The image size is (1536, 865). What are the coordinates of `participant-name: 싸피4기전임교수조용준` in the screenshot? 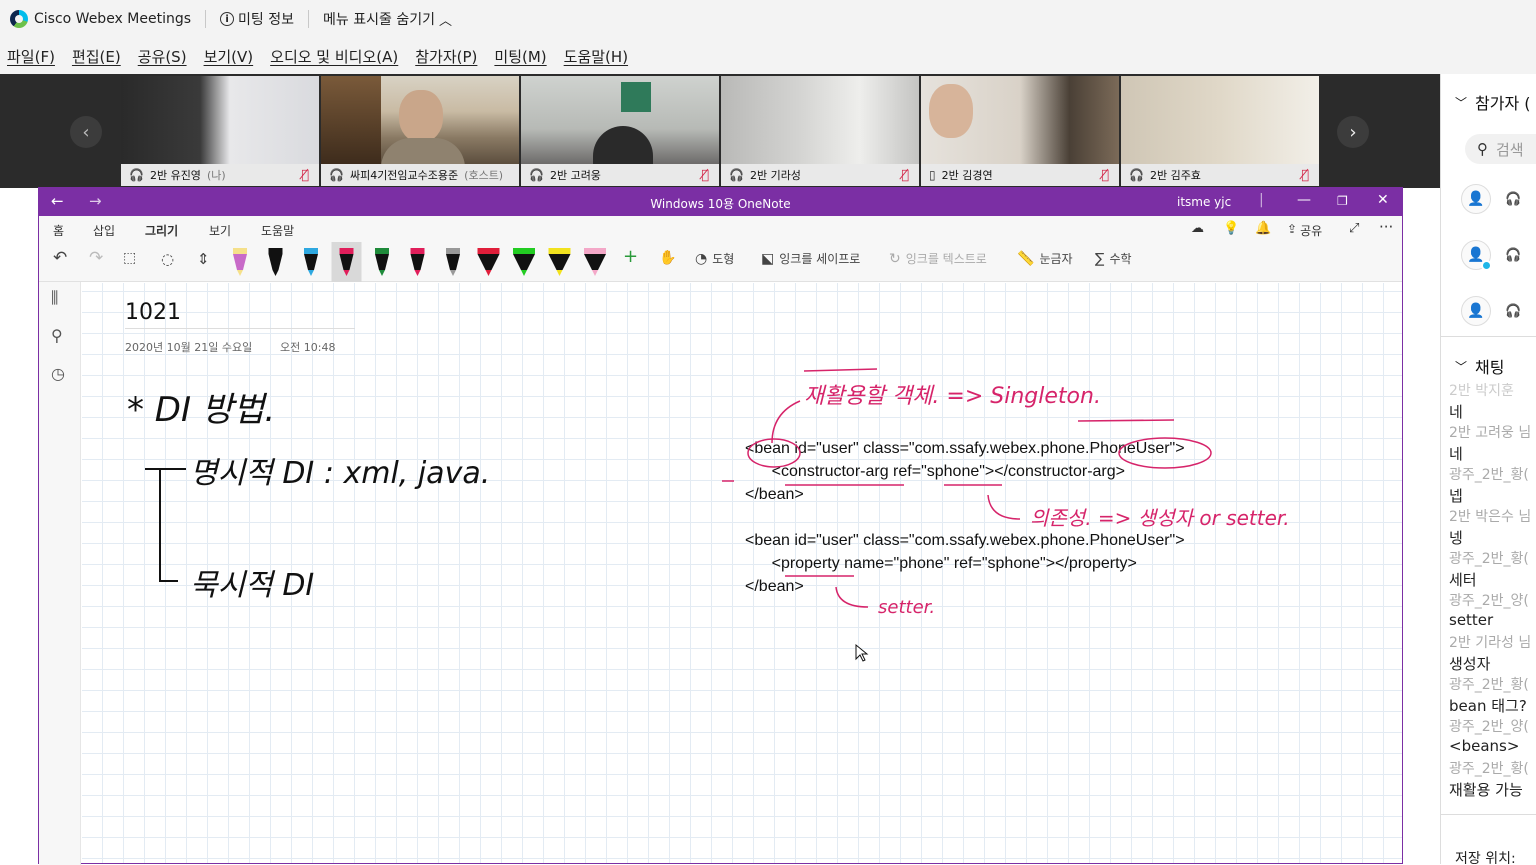 It's located at (404, 175).